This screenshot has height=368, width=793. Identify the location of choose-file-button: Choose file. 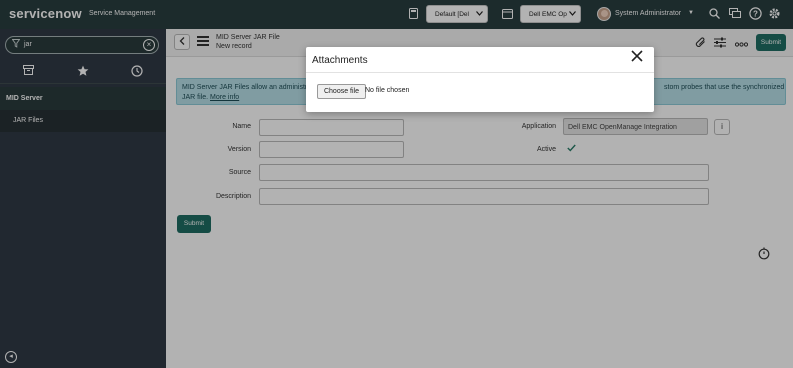
(341, 91).